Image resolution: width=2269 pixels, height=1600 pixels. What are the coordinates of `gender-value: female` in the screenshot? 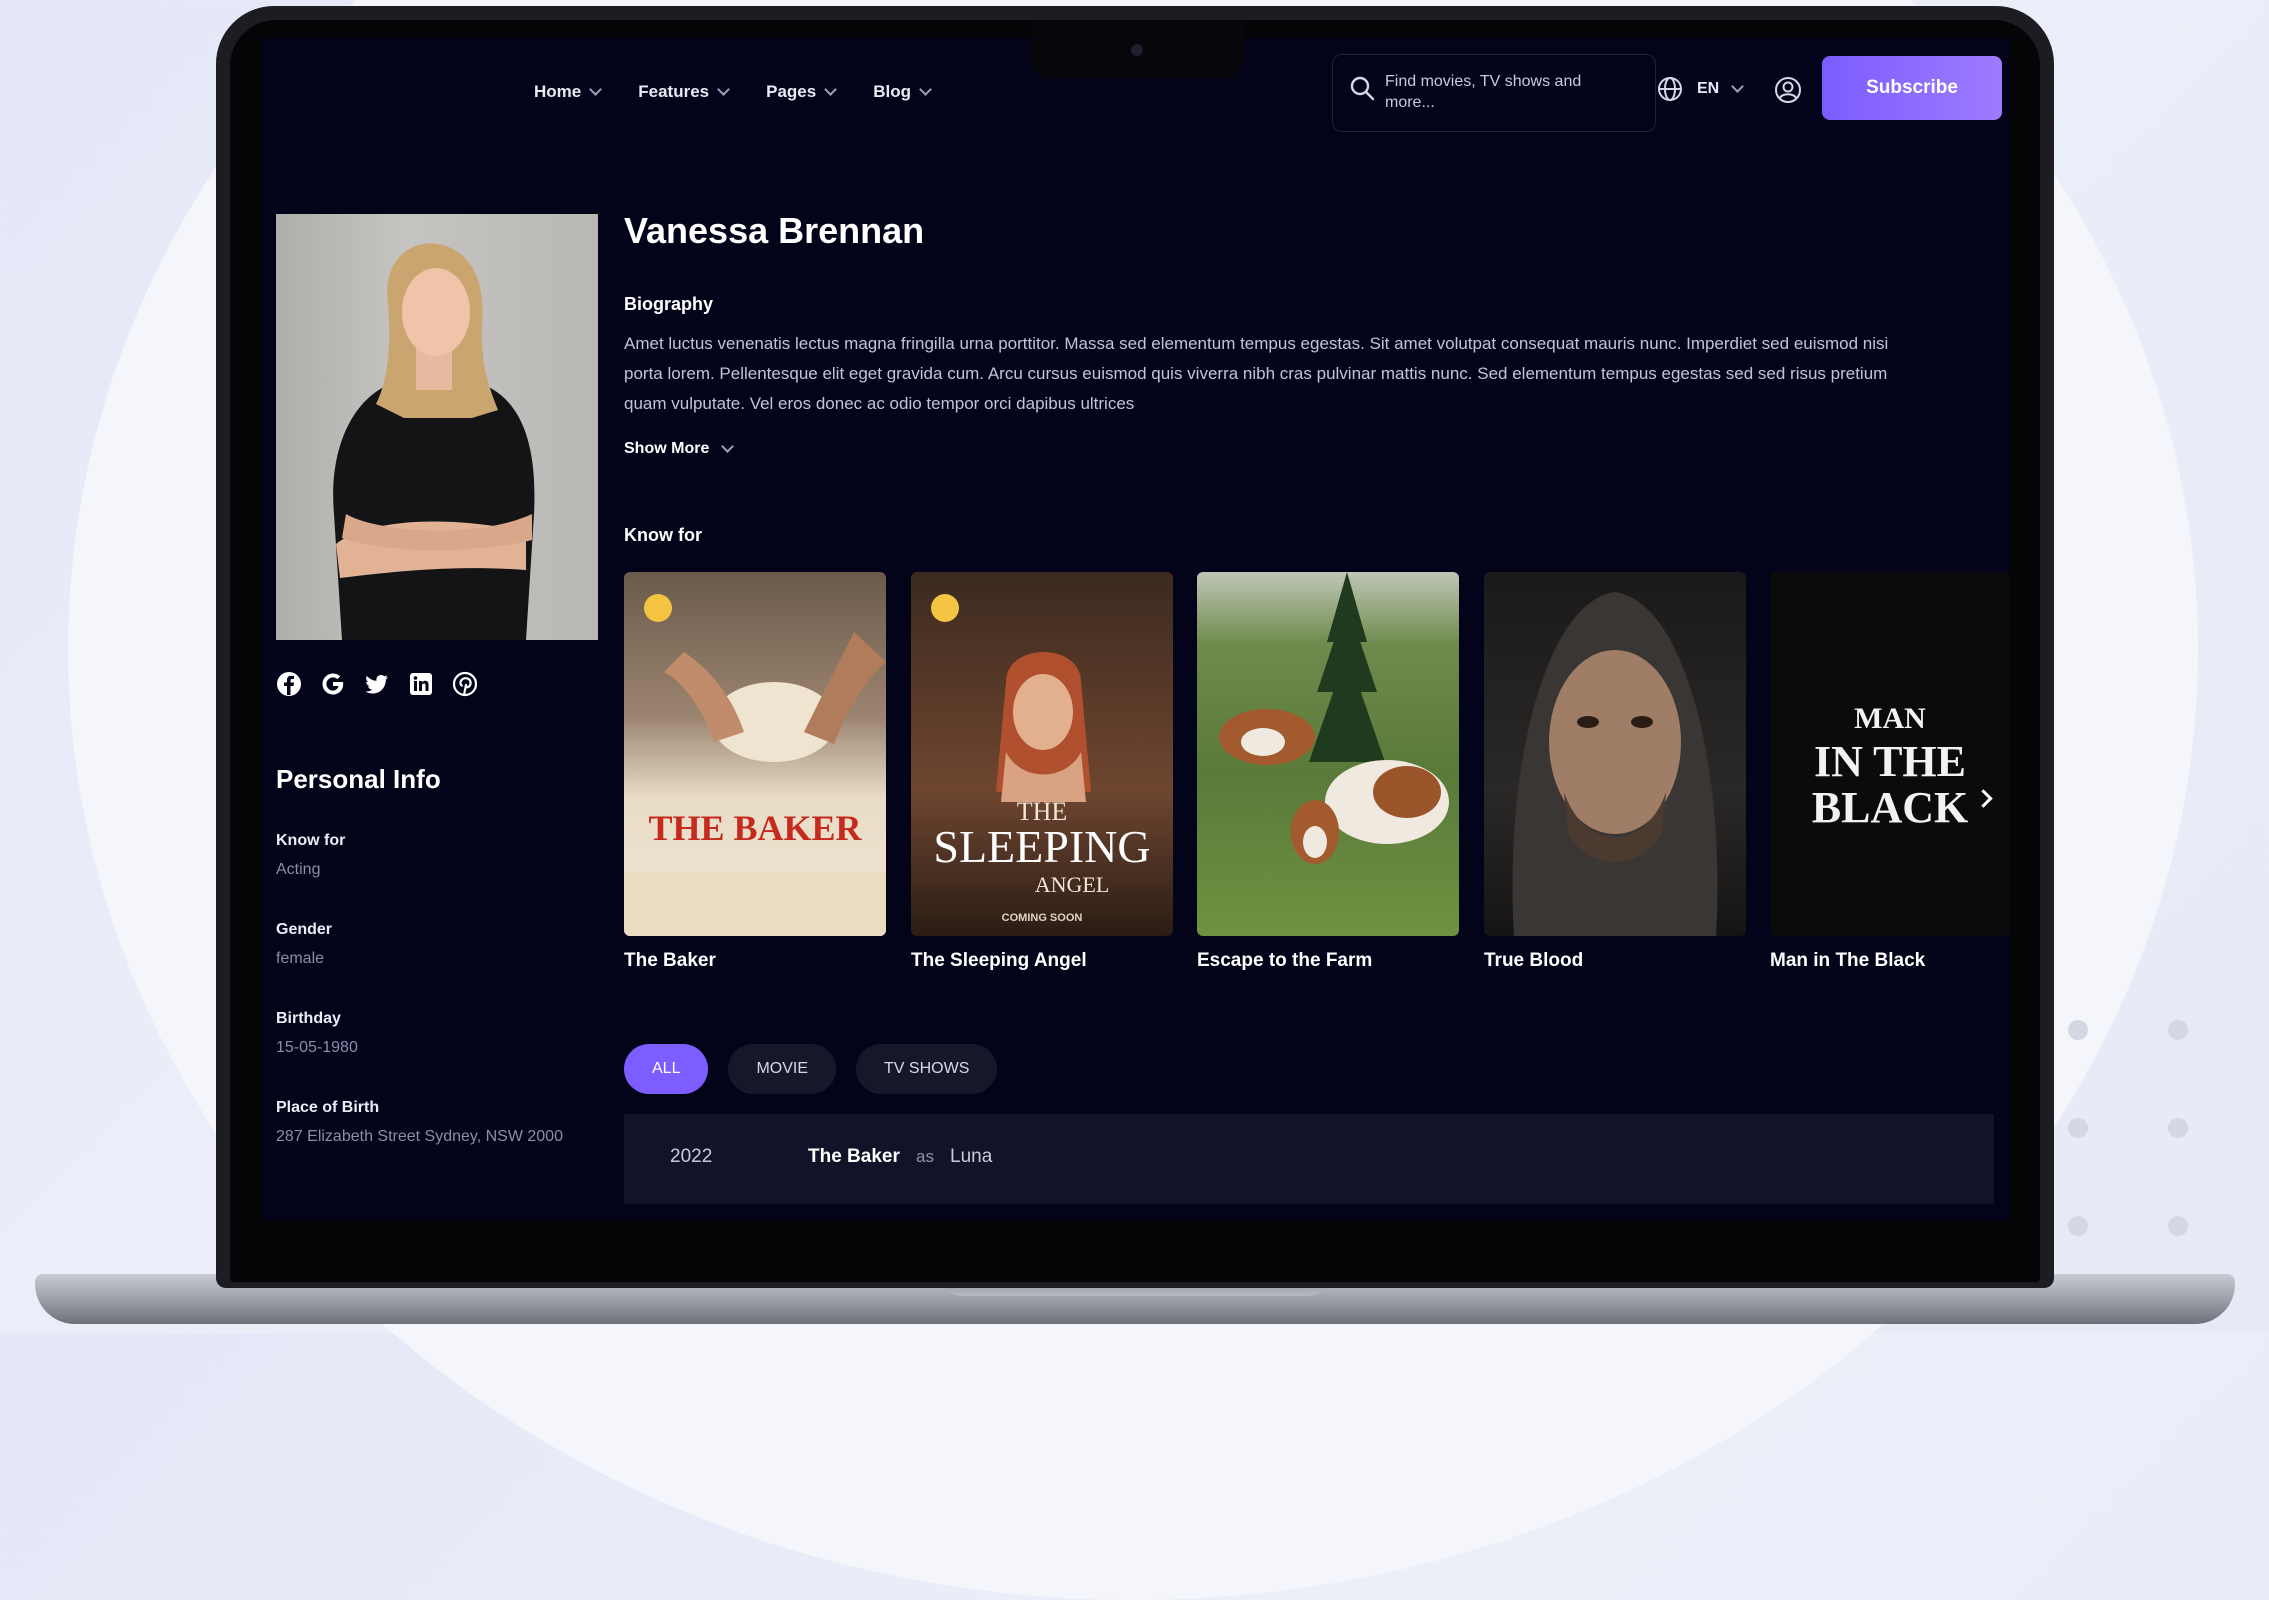 It's located at (300, 958).